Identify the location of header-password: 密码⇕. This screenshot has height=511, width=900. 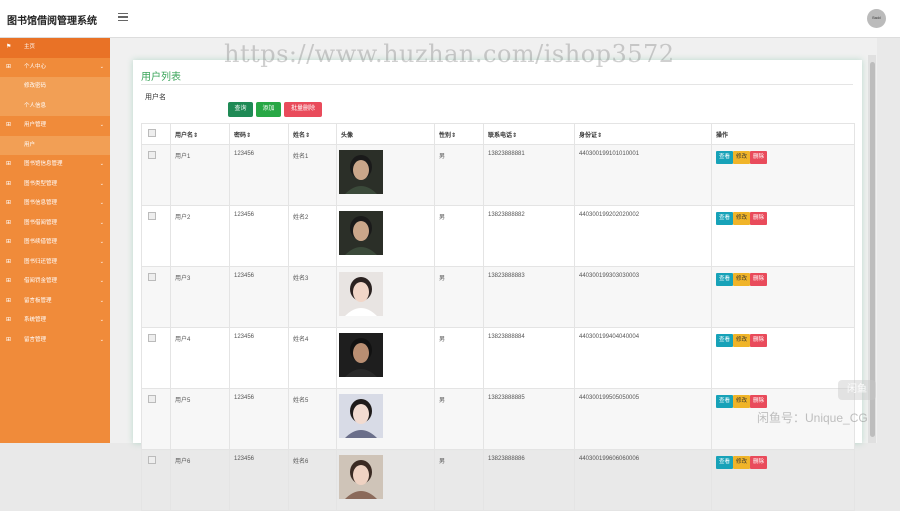
(259, 134).